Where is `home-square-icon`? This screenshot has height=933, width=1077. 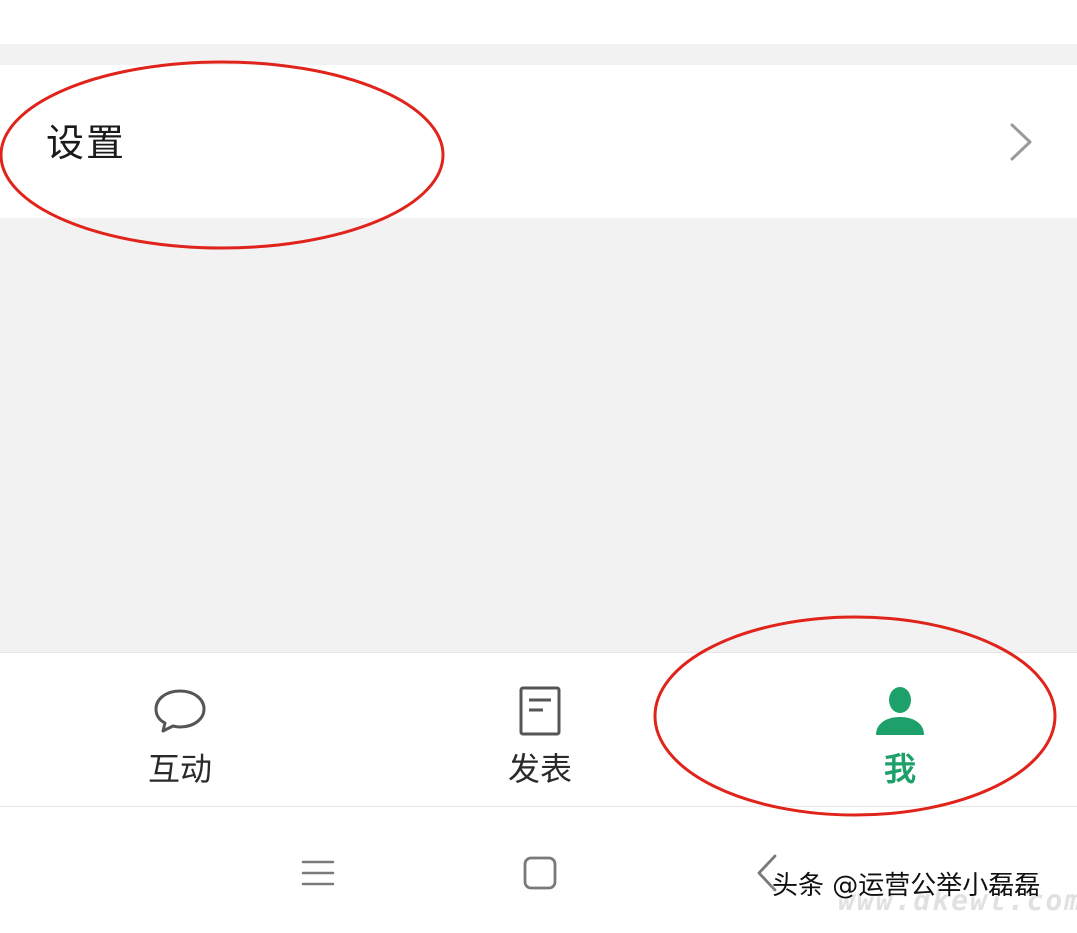 home-square-icon is located at coordinates (540, 873).